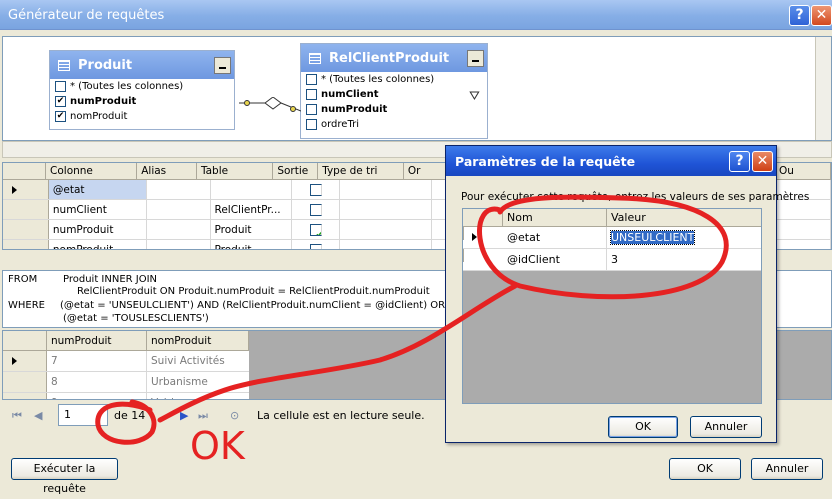  I want to click on next-record-icon: ▶, so click(184, 415).